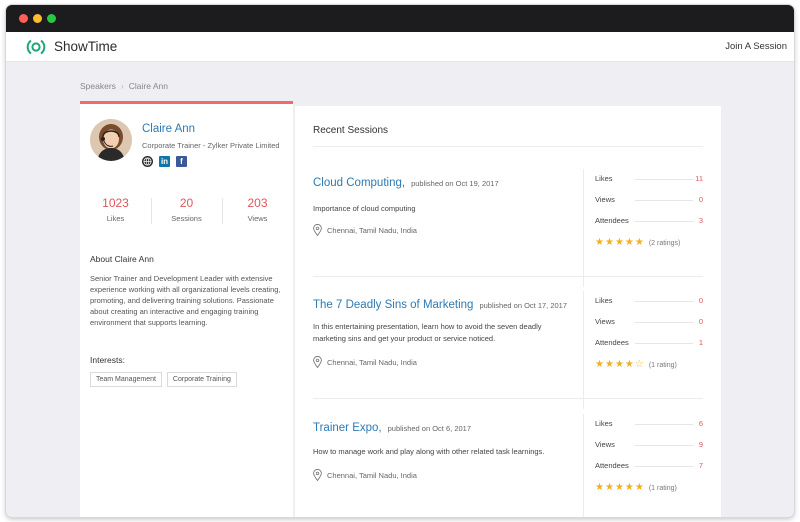 The height and width of the screenshot is (522, 800). What do you see at coordinates (400, 47) in the screenshot?
I see `app-header: ShowTime Join A Session` at bounding box center [400, 47].